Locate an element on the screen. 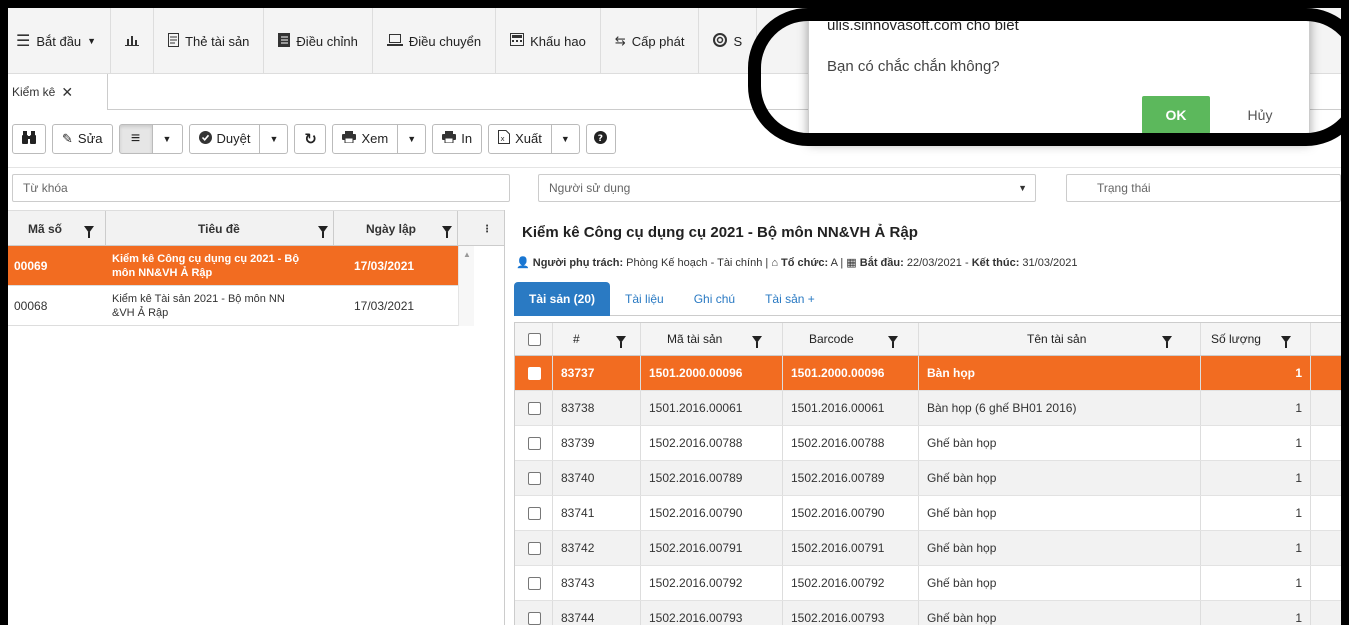 The image size is (1349, 625). asset-name: Bàn họp is located at coordinates (1060, 373).